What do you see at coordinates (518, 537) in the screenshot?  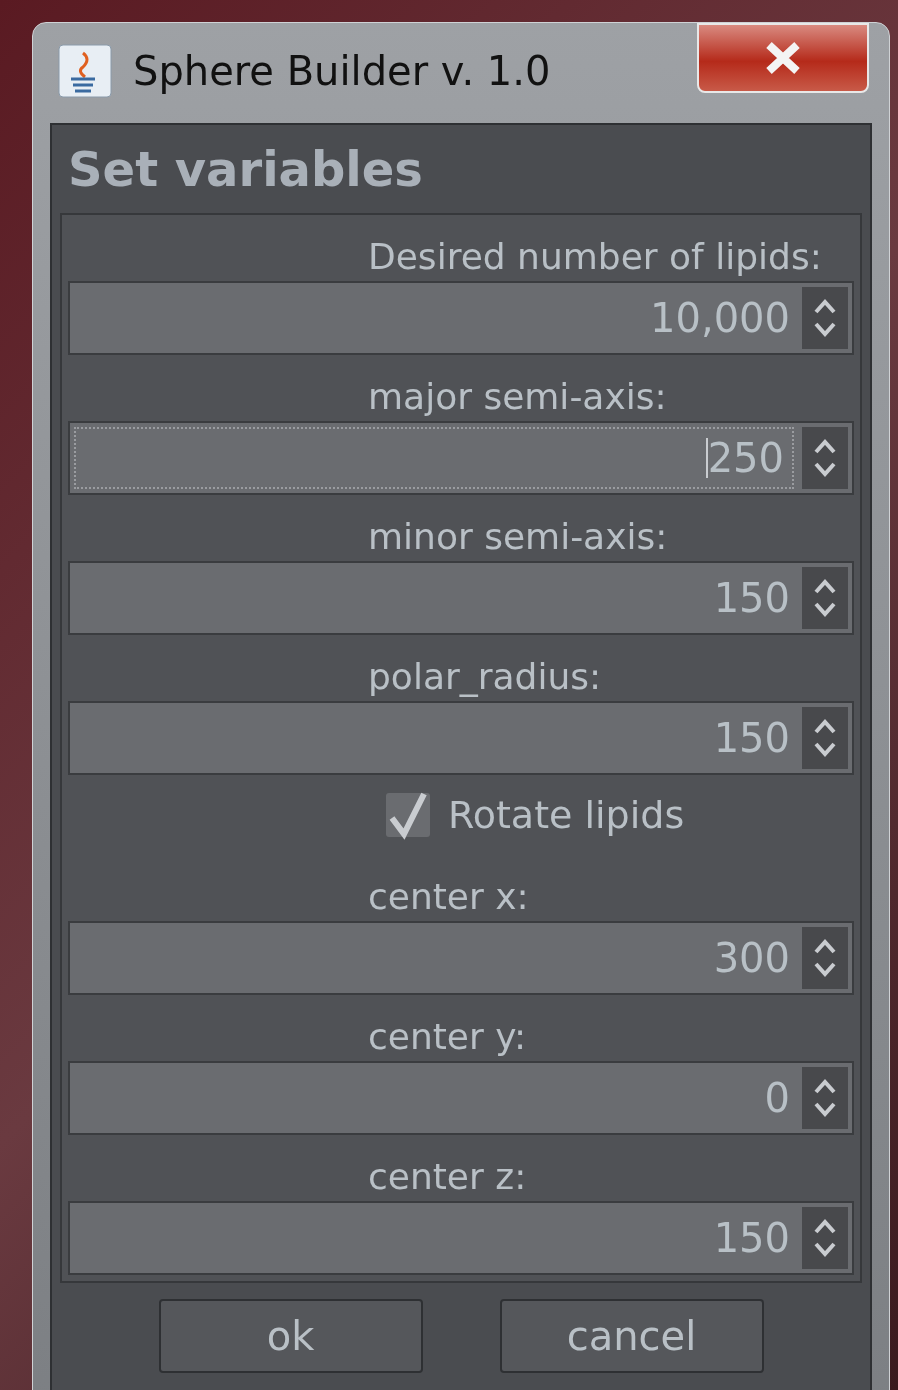 I see `field-label: minor semi-axis:` at bounding box center [518, 537].